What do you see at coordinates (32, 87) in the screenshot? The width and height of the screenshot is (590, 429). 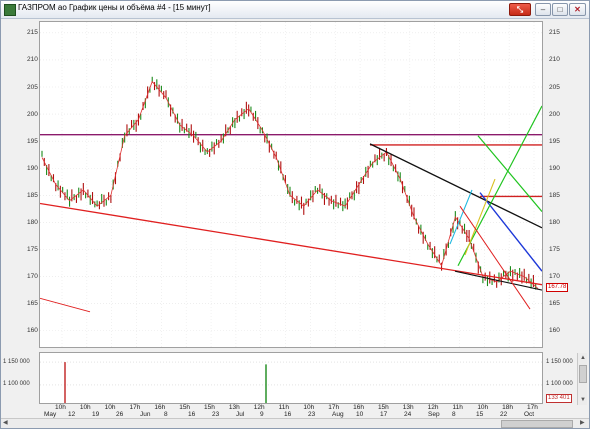 I see `price-tick-label-left: 205` at bounding box center [32, 87].